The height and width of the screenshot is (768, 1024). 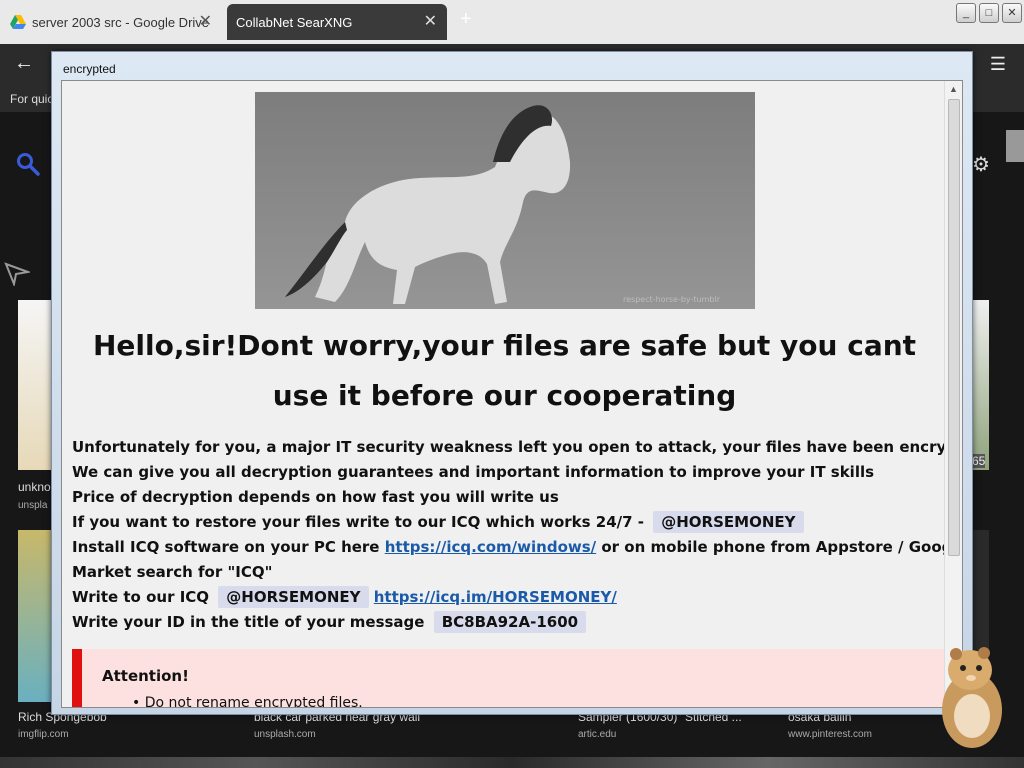 I want to click on result-source: artic.edu, so click(x=597, y=734).